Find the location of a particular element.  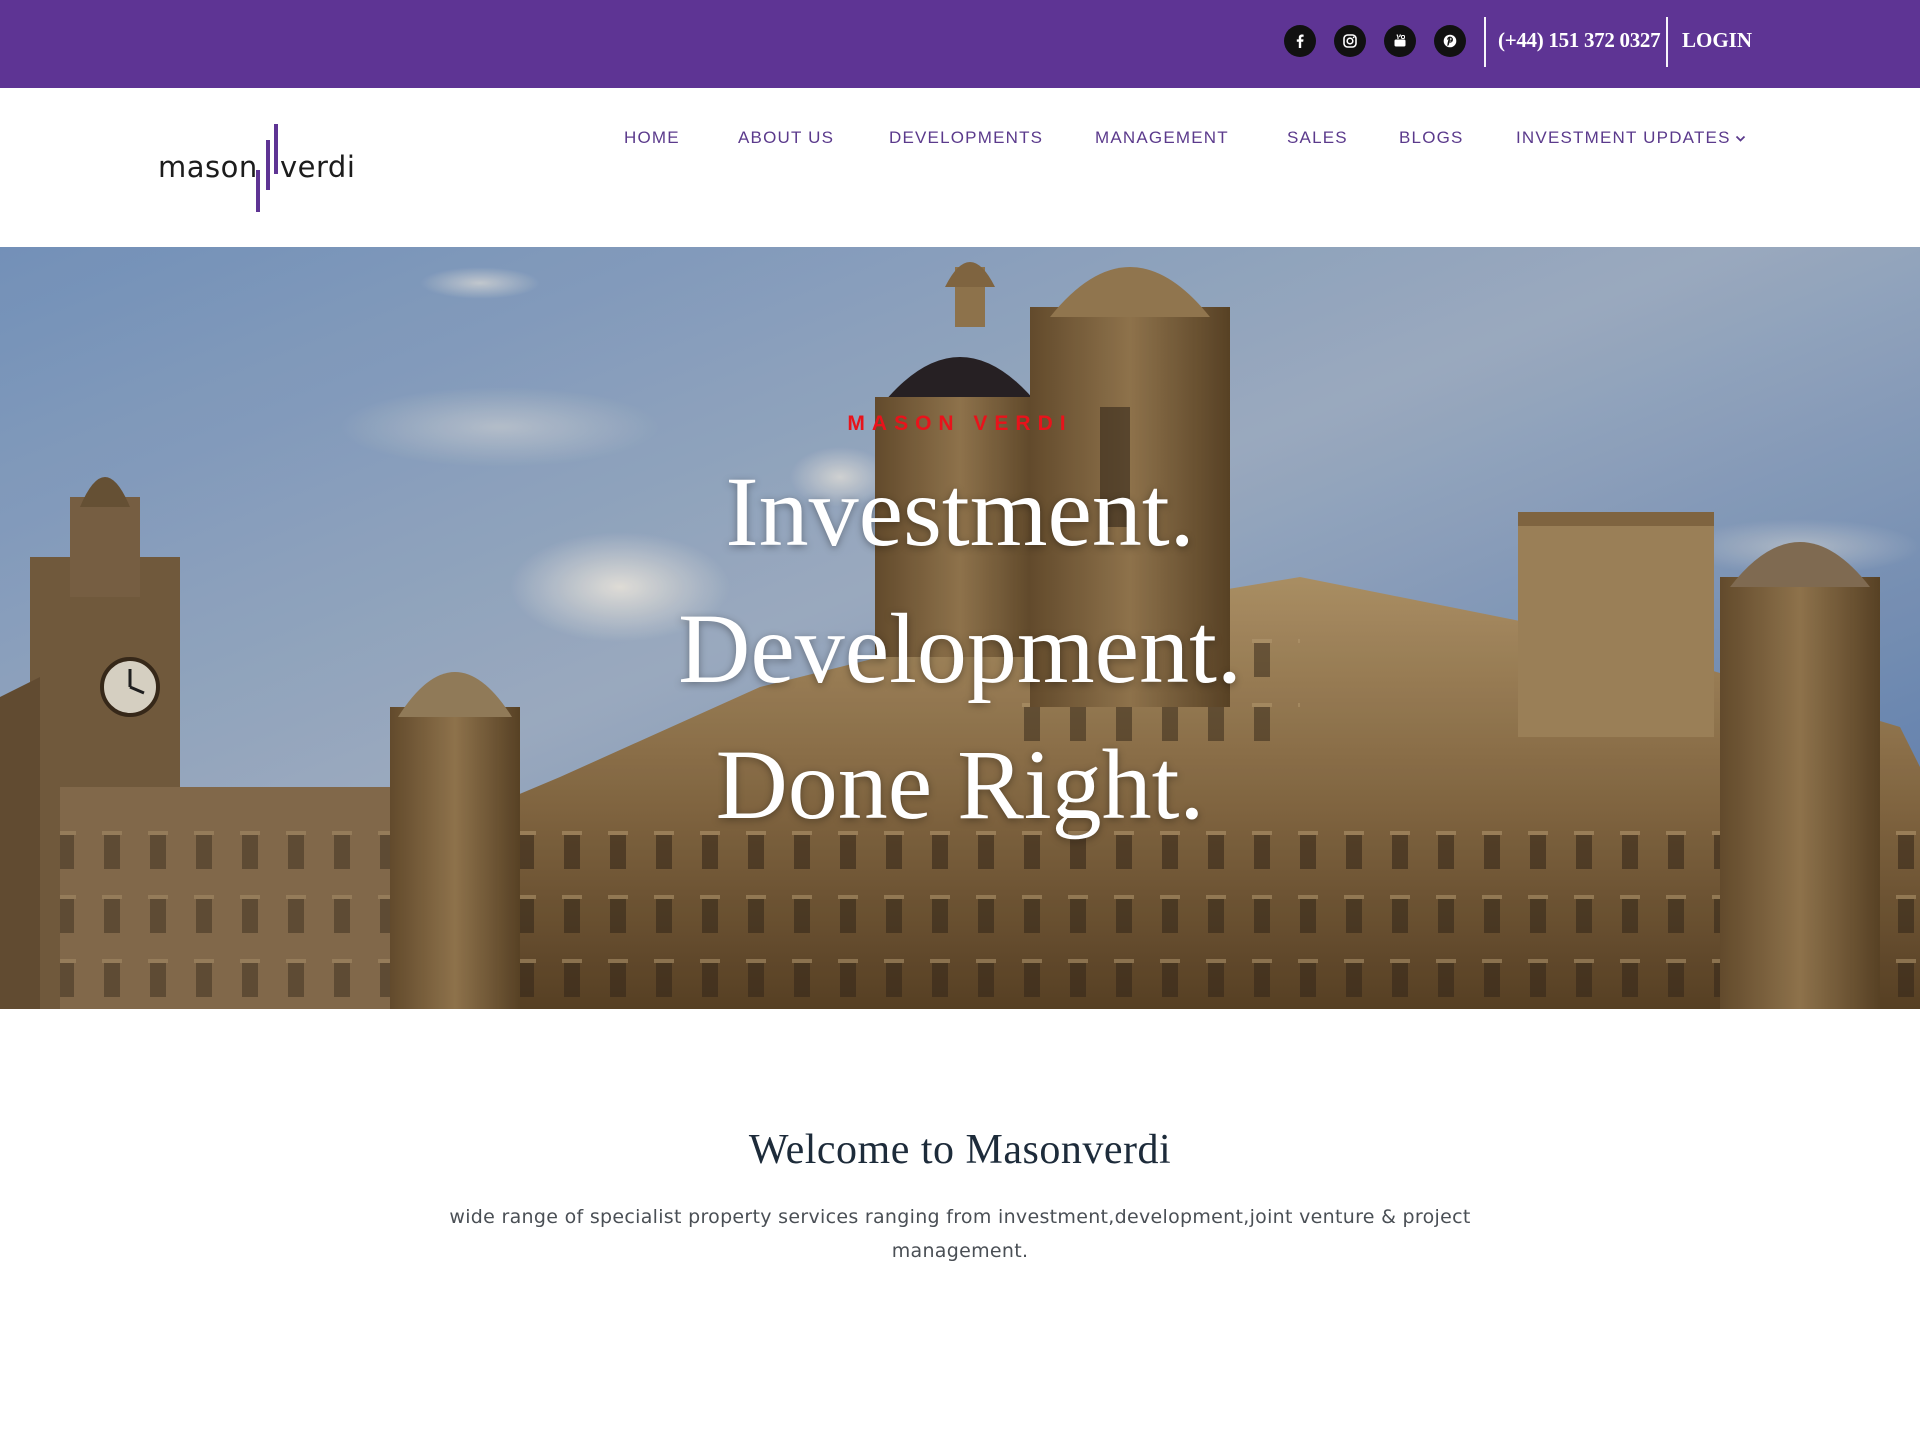

hero-headline-line-1: Investment. is located at coordinates (960, 511).